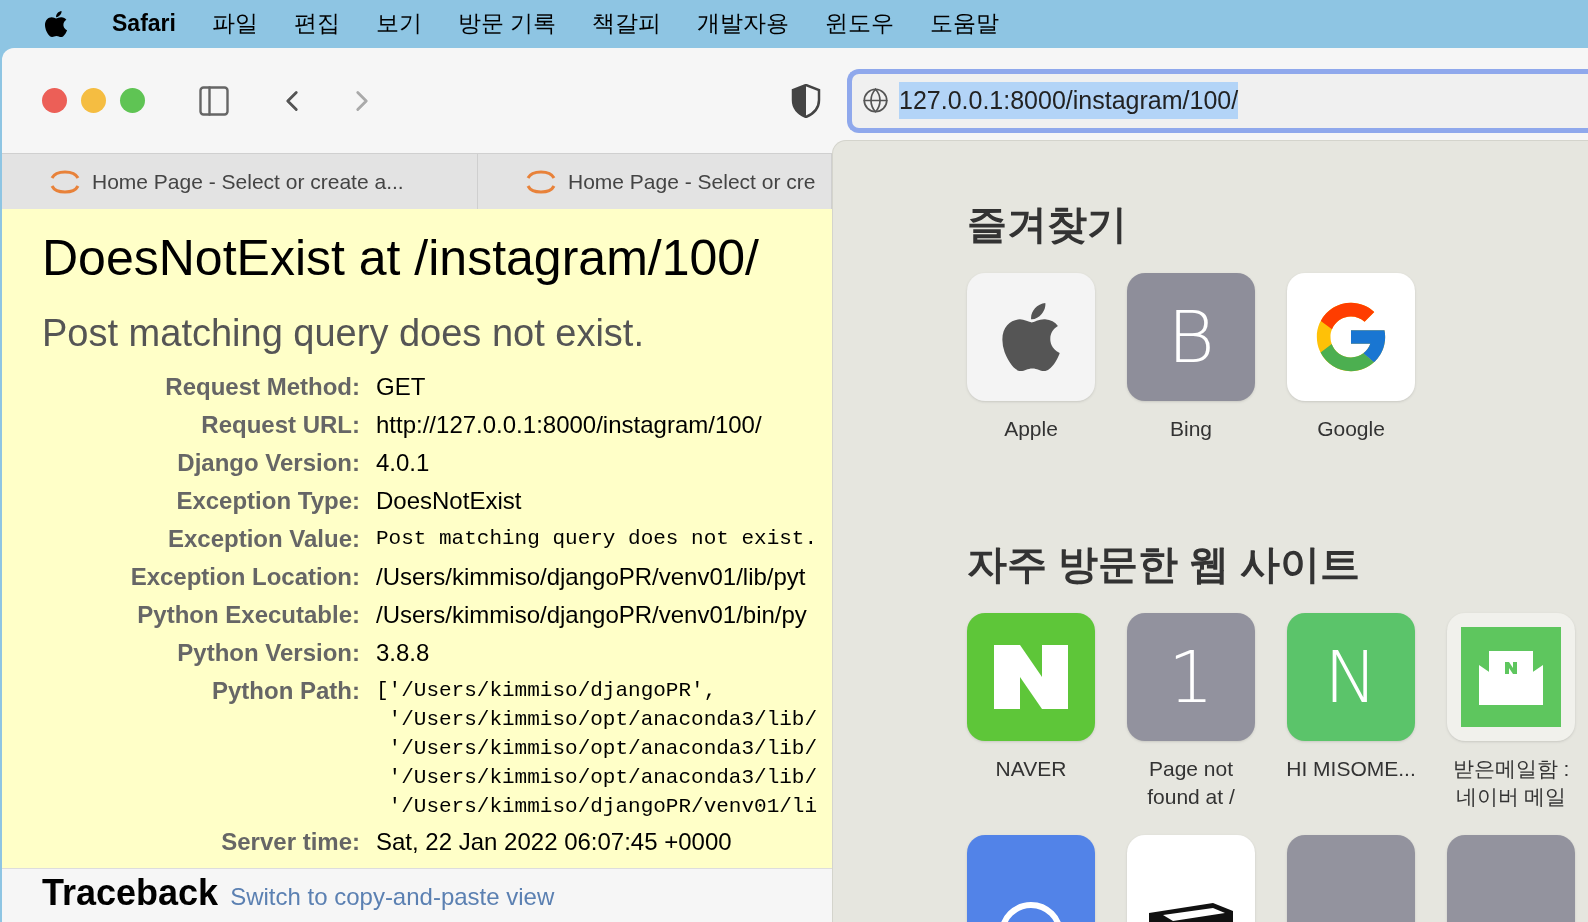 The height and width of the screenshot is (922, 1588). What do you see at coordinates (280, 425) in the screenshot?
I see `meta-label: Request URL:` at bounding box center [280, 425].